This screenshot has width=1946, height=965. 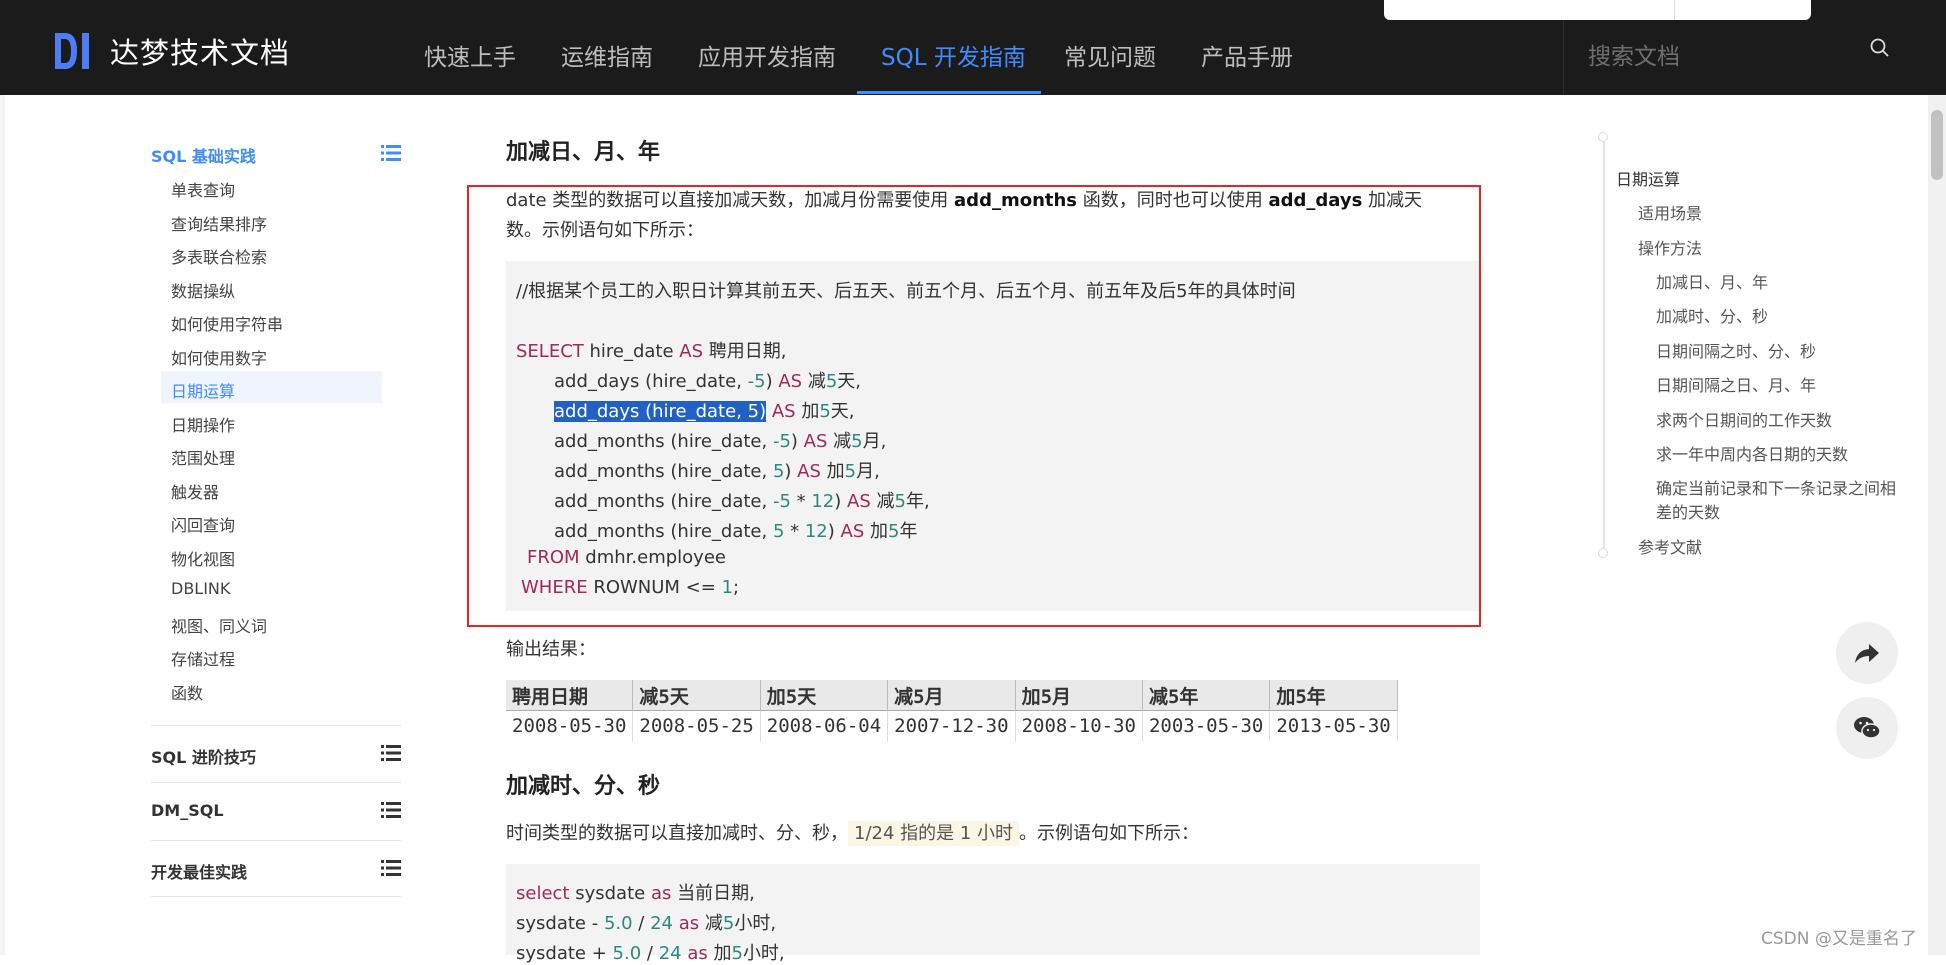 What do you see at coordinates (951, 695) in the screenshot?
I see `table-header: 减5月` at bounding box center [951, 695].